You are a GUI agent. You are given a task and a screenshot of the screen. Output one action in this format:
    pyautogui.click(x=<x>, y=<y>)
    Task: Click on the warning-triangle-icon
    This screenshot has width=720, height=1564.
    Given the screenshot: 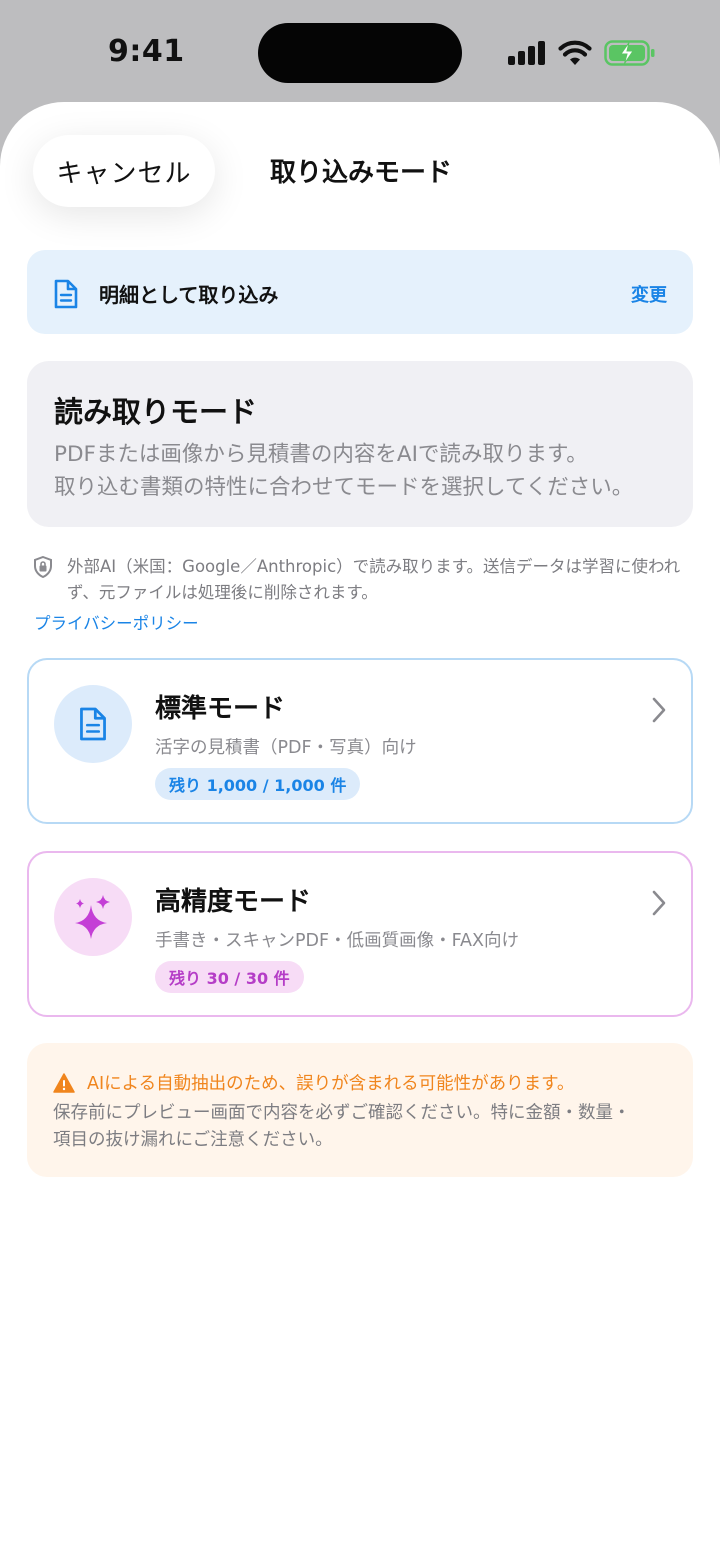 What is the action you would take?
    pyautogui.click(x=64, y=1082)
    